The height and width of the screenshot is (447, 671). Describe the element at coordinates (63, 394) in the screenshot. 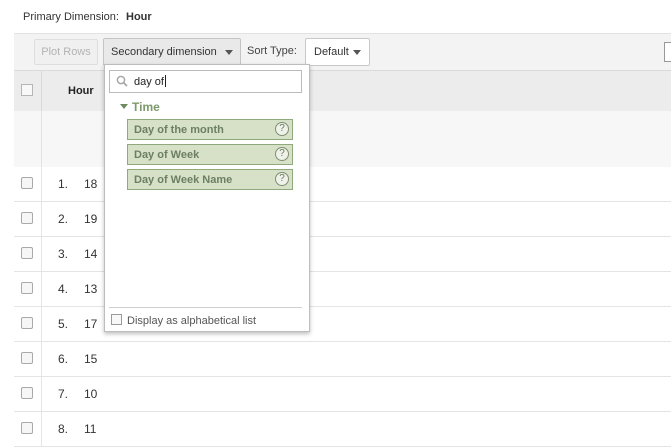

I see `row-index: 7.` at that location.